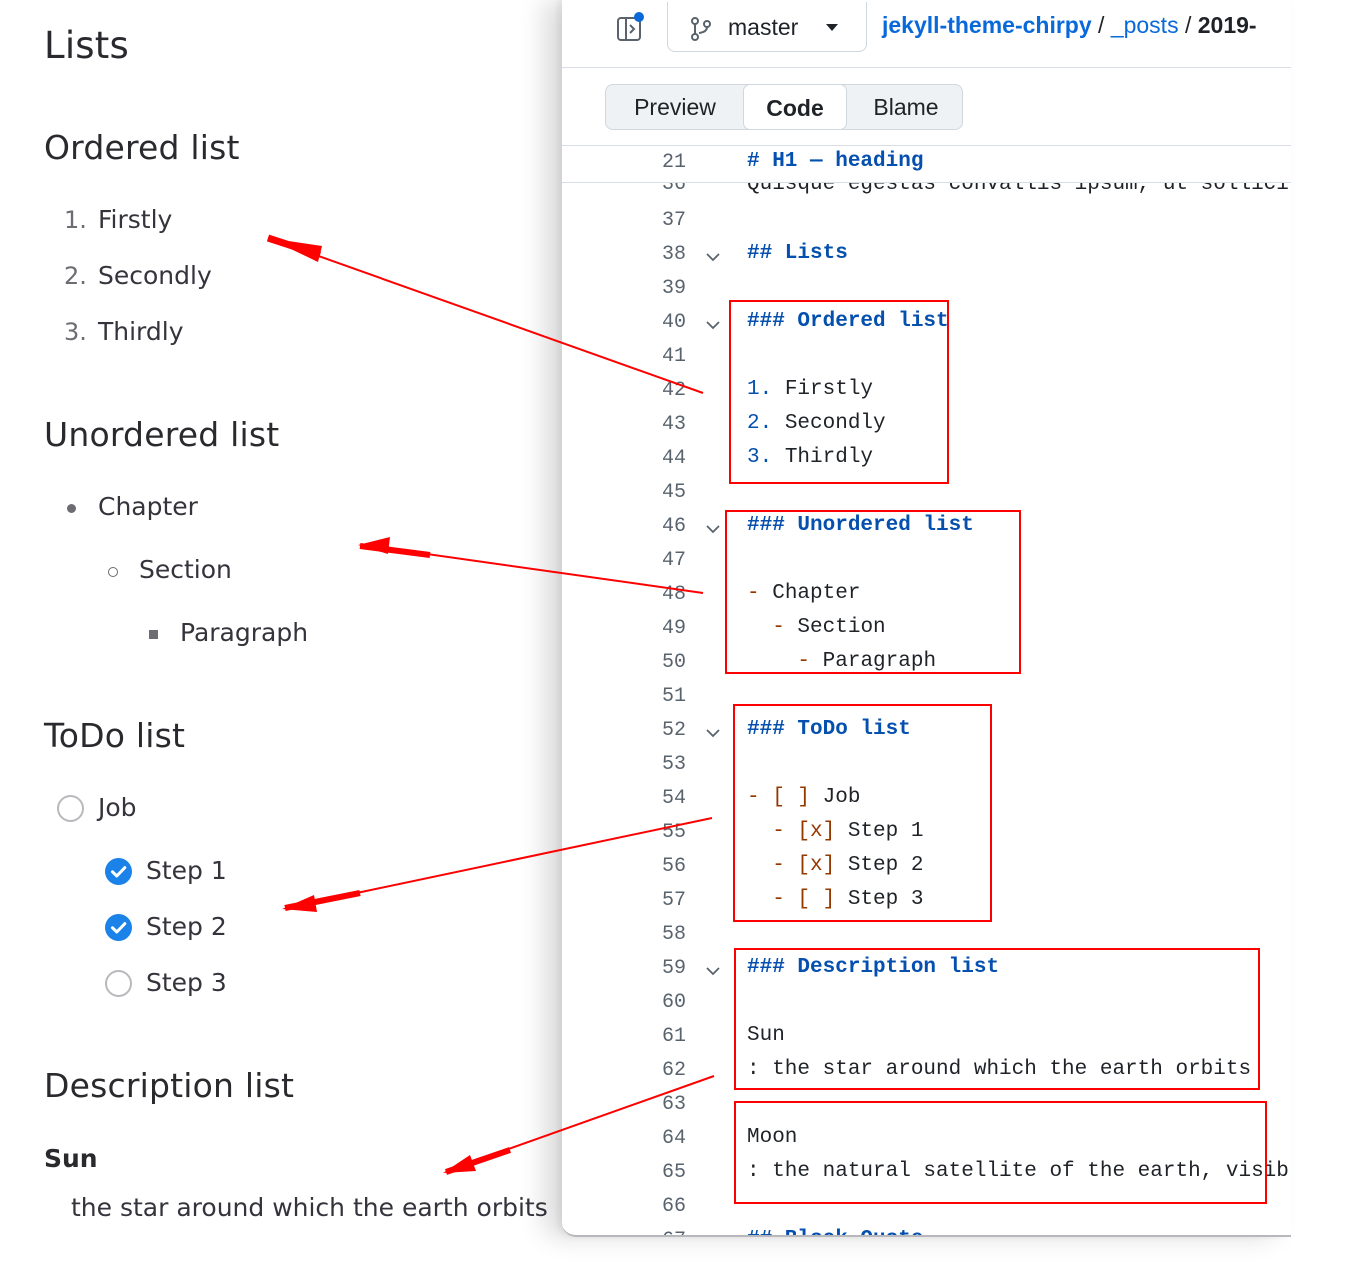  I want to click on line-number: 37, so click(654, 220).